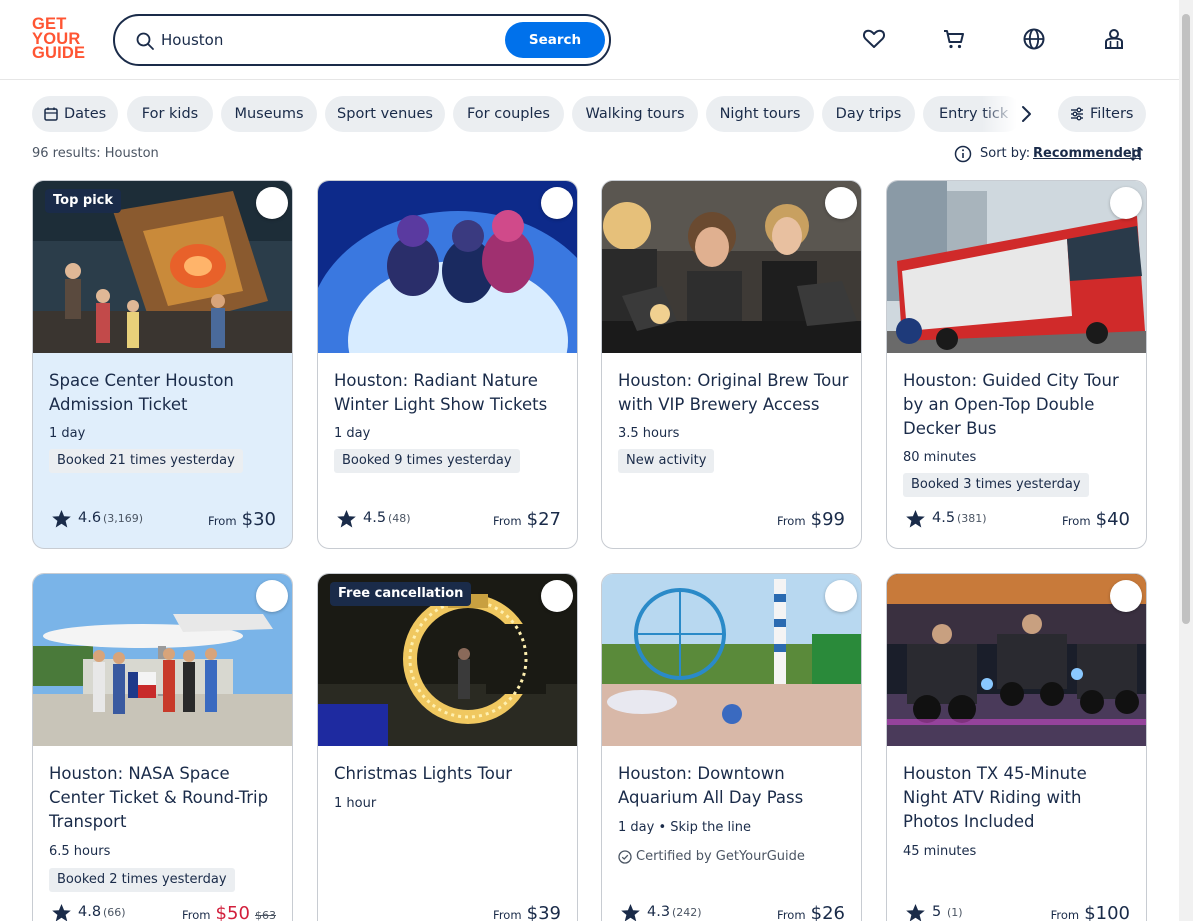 The height and width of the screenshot is (921, 1193). I want to click on aquarium-photo, so click(731, 660).